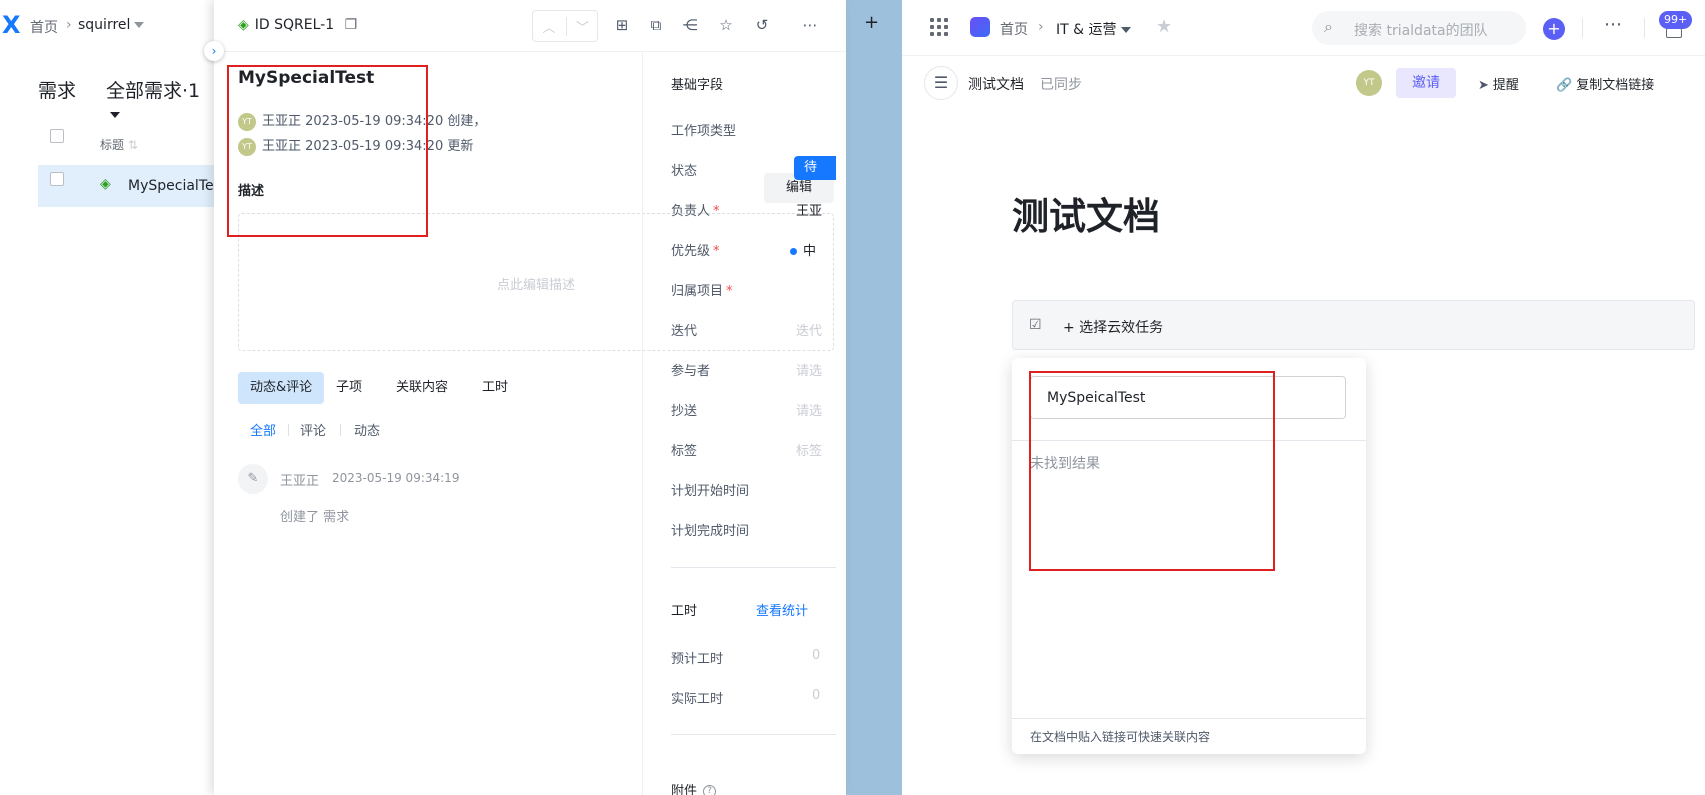  Describe the element at coordinates (690, 25) in the screenshot. I see `share-icon: ⋲` at that location.